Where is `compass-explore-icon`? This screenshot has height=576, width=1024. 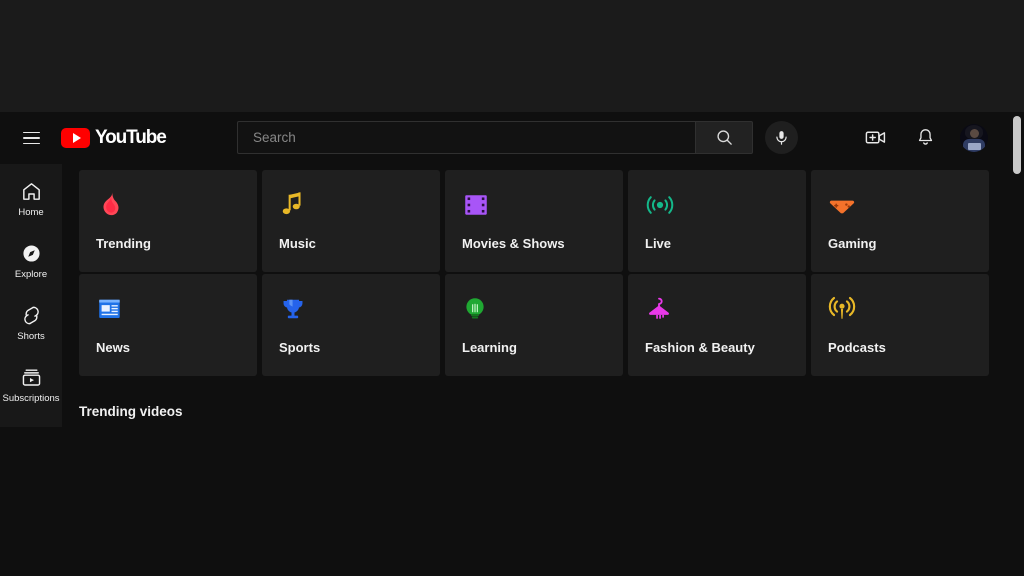
compass-explore-icon is located at coordinates (31, 253).